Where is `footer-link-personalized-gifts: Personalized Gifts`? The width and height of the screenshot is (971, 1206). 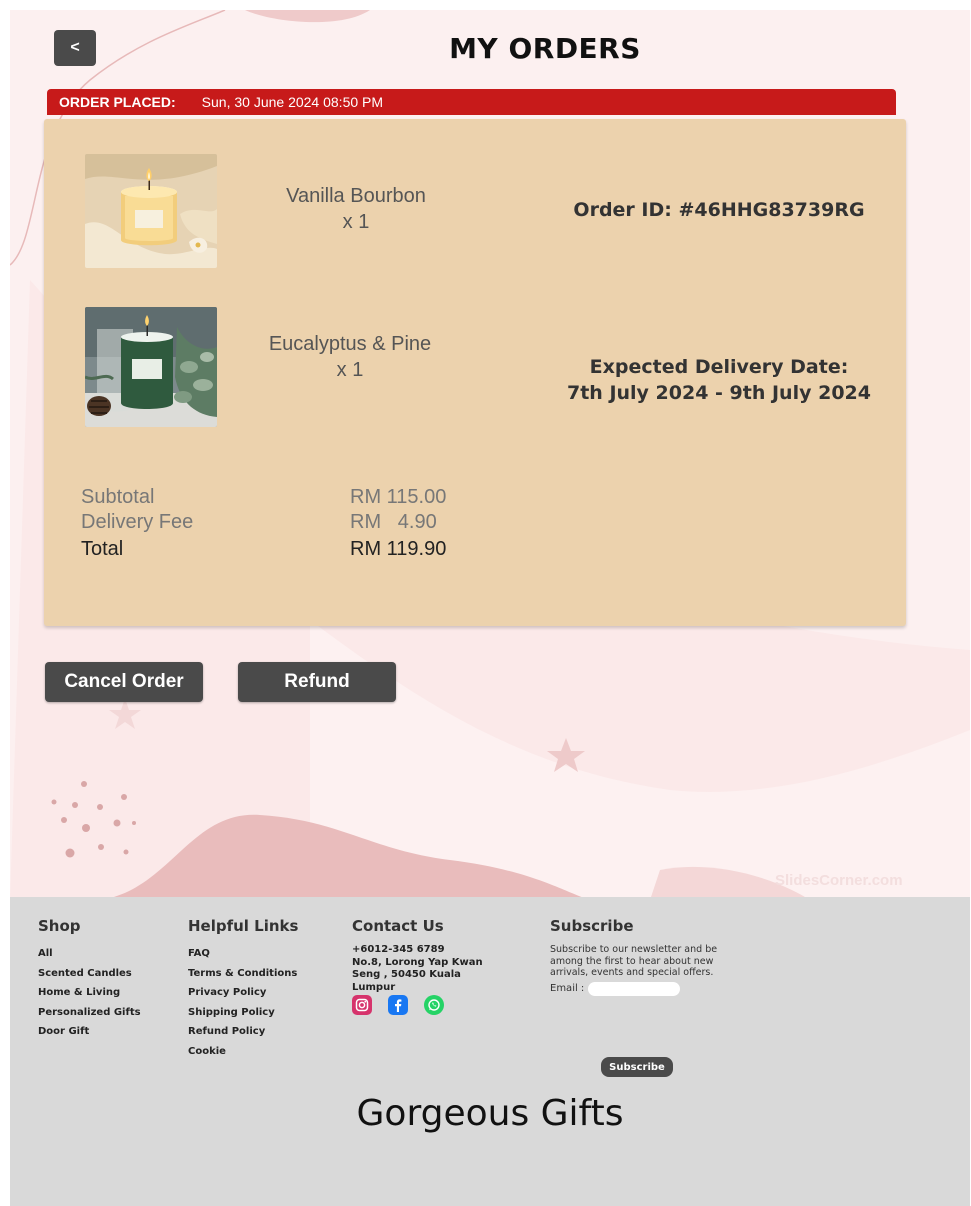 footer-link-personalized-gifts: Personalized Gifts is located at coordinates (89, 1013).